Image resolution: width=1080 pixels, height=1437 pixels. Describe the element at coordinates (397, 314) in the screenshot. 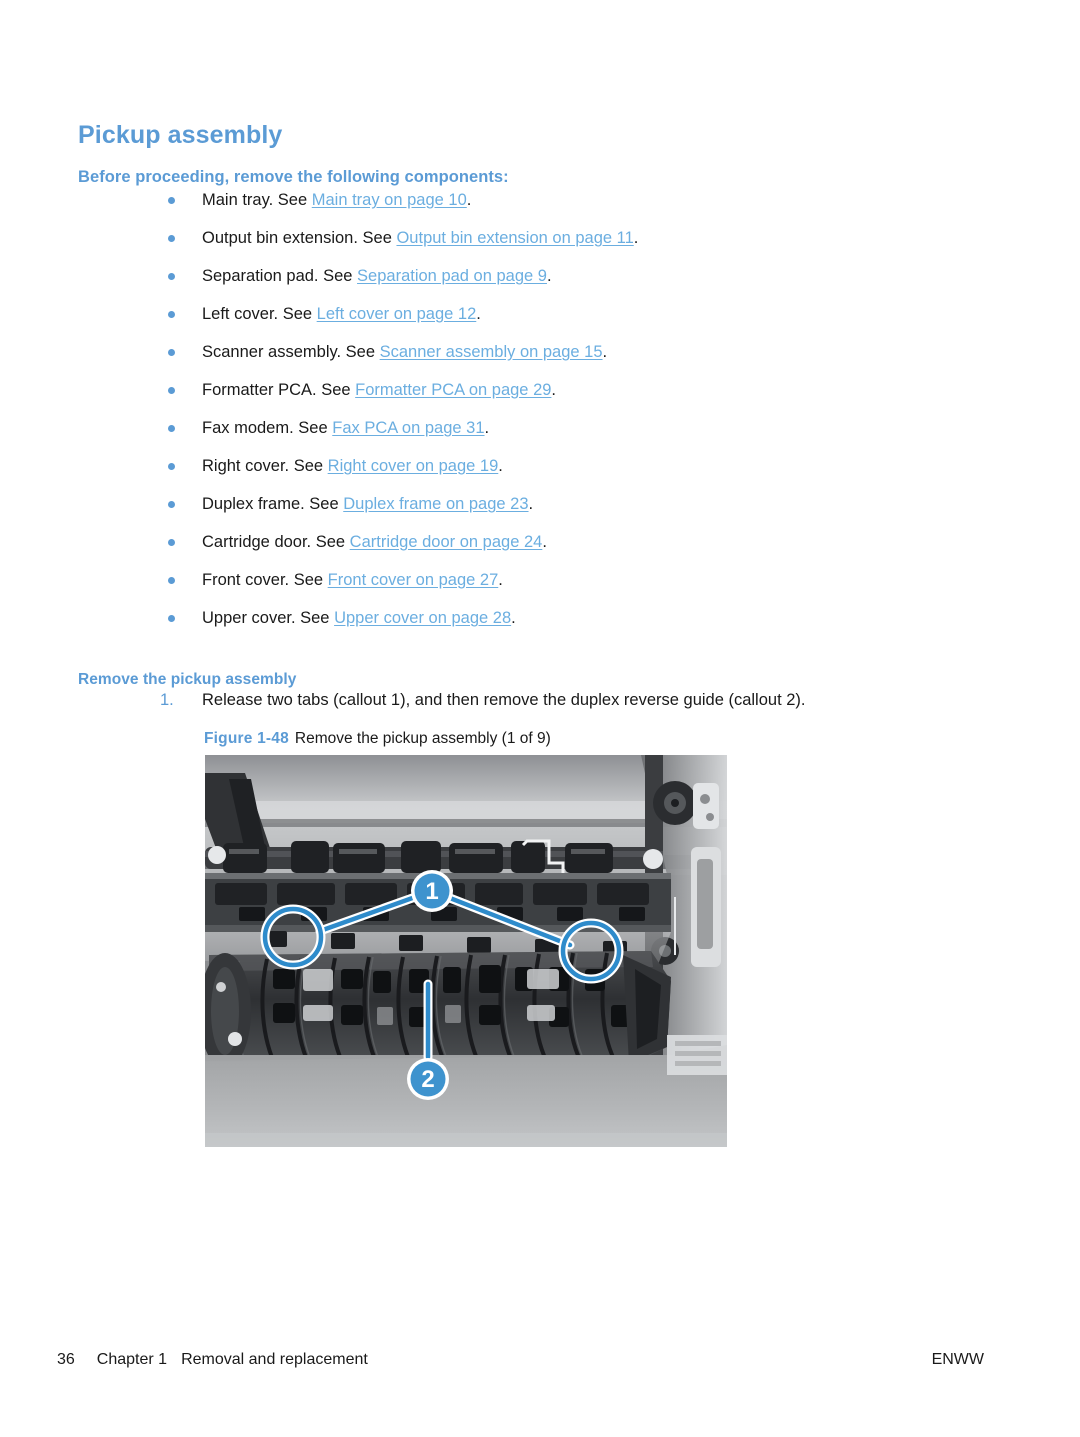

I see `cross-reference-link: Left cover on page 12` at that location.